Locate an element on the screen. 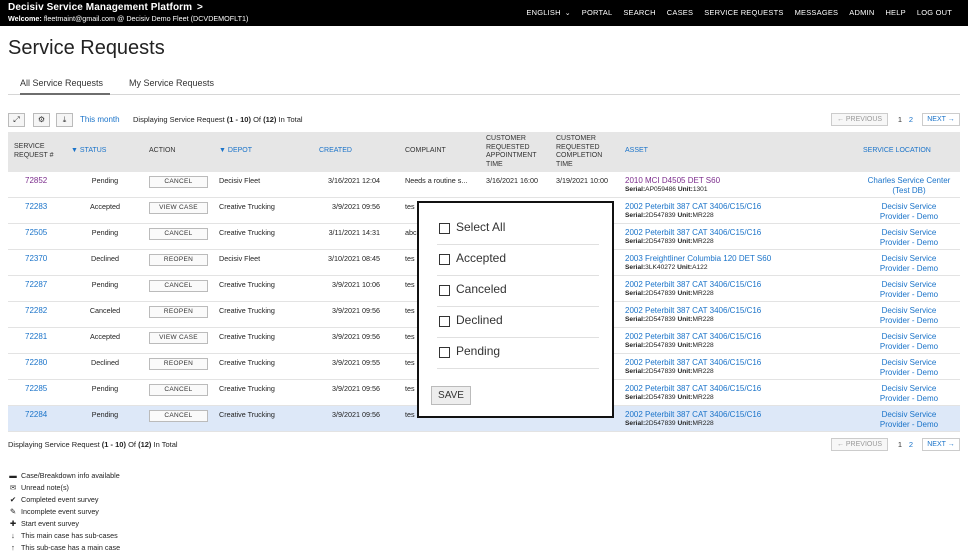  tab-my-service-requests: My Service Requests is located at coordinates (171, 86).